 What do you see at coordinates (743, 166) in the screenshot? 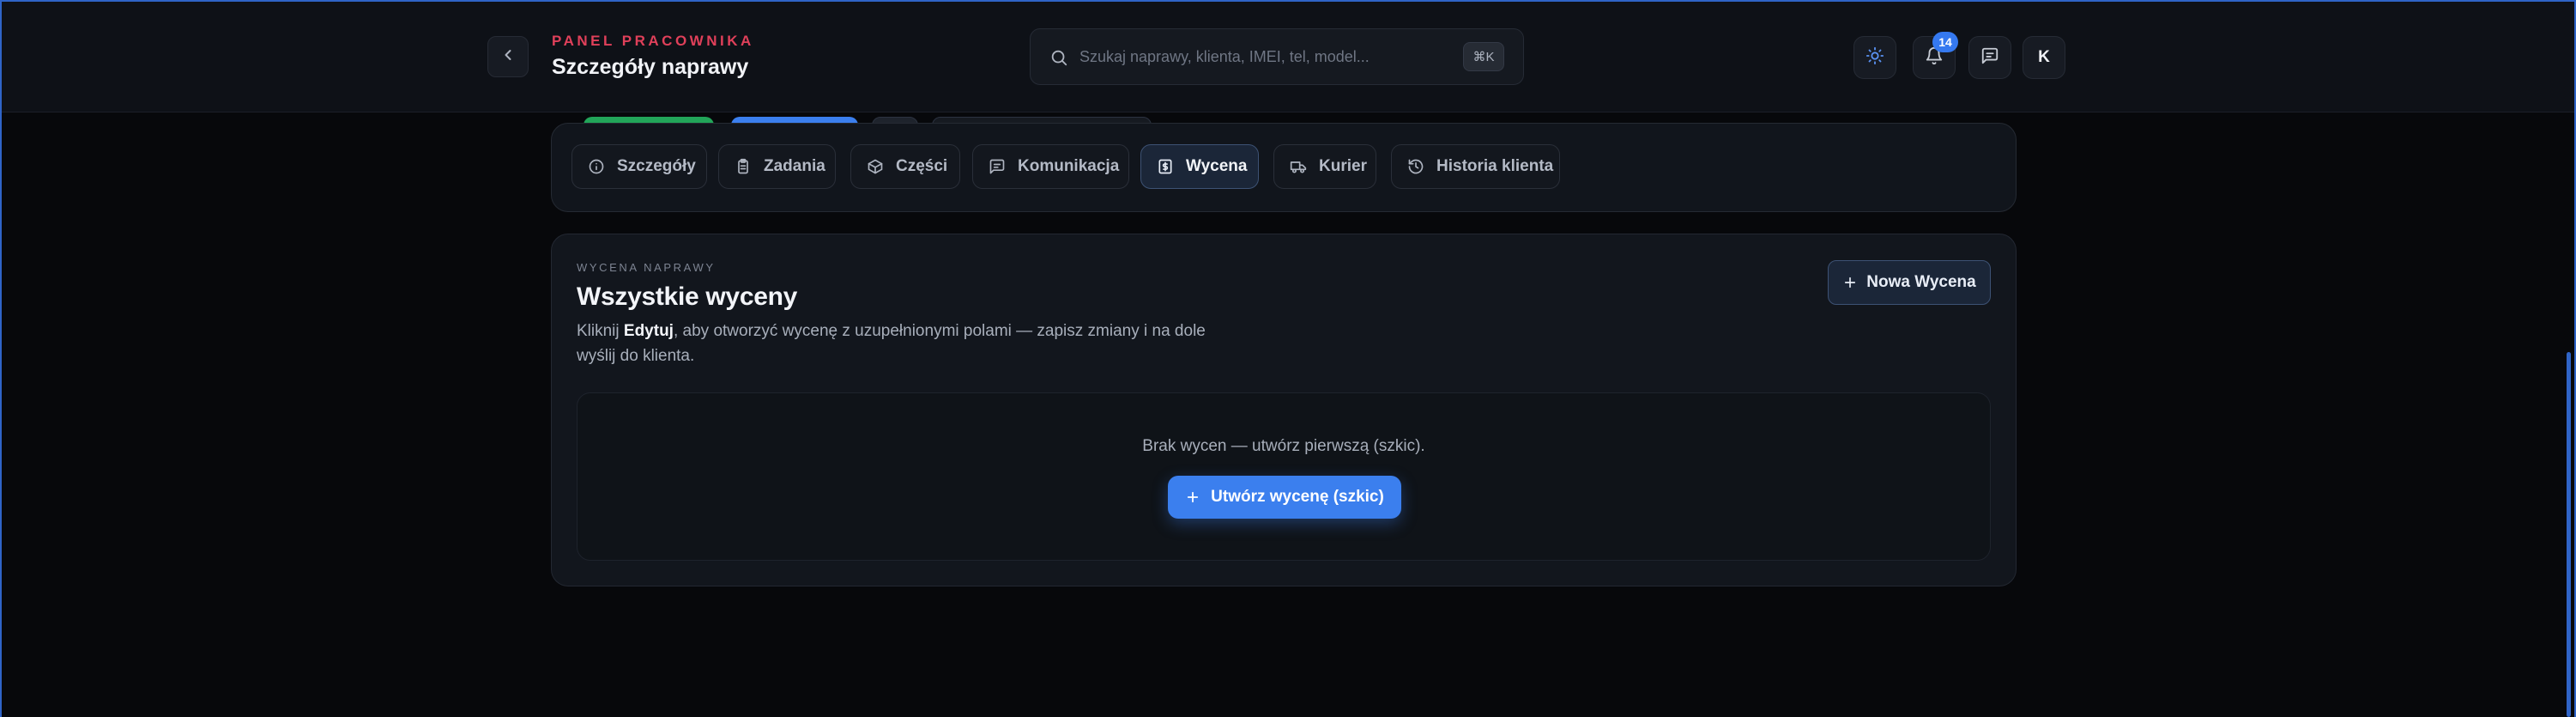
I see `clipboard-icon` at bounding box center [743, 166].